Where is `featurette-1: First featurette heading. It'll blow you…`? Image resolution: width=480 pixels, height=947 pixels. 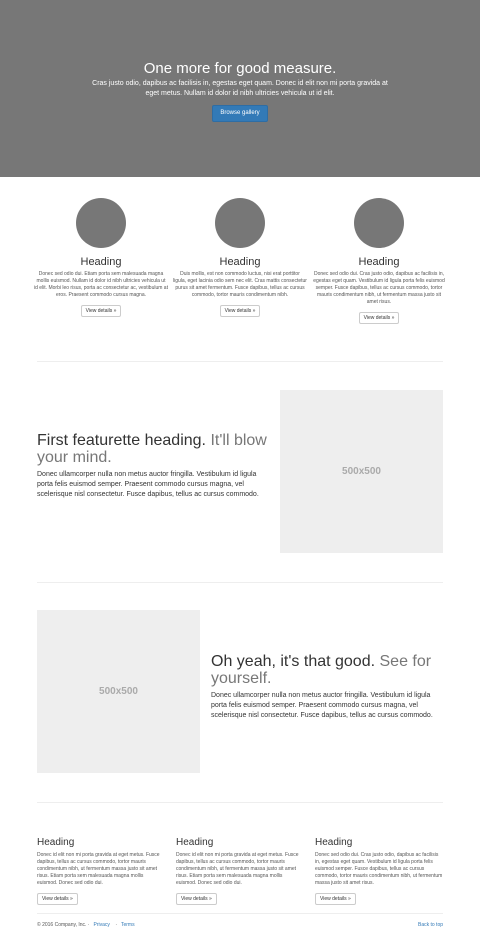 featurette-1: First featurette heading. It'll blow you… is located at coordinates (153, 466).